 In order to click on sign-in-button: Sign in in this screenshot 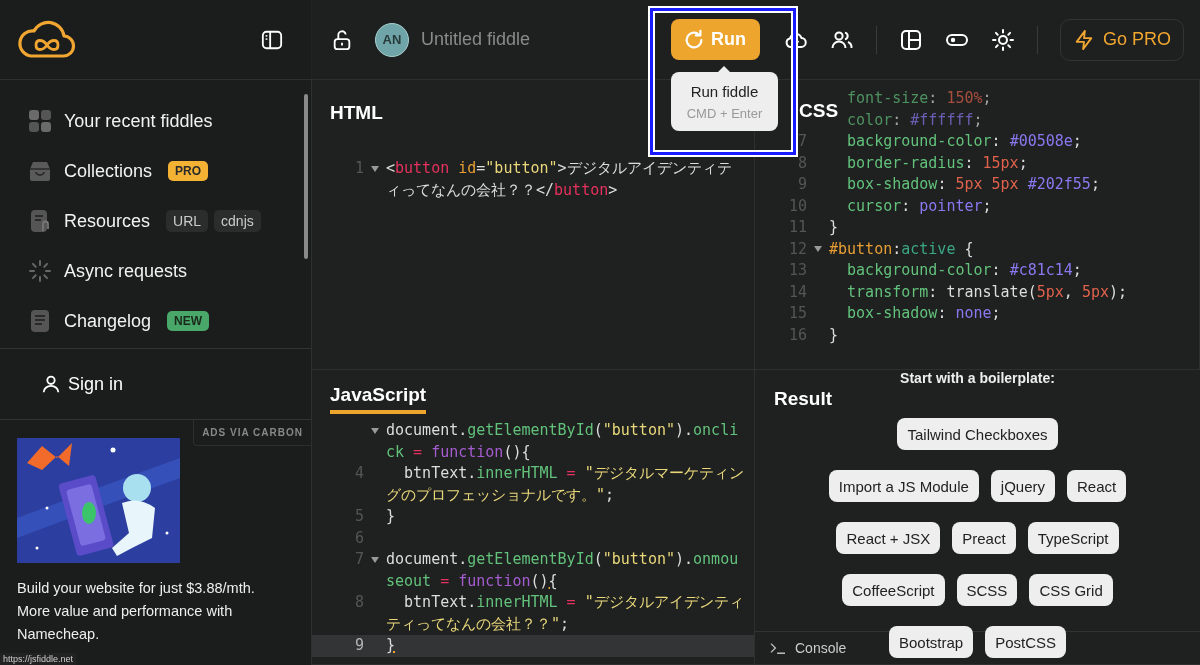, I will do `click(82, 384)`.